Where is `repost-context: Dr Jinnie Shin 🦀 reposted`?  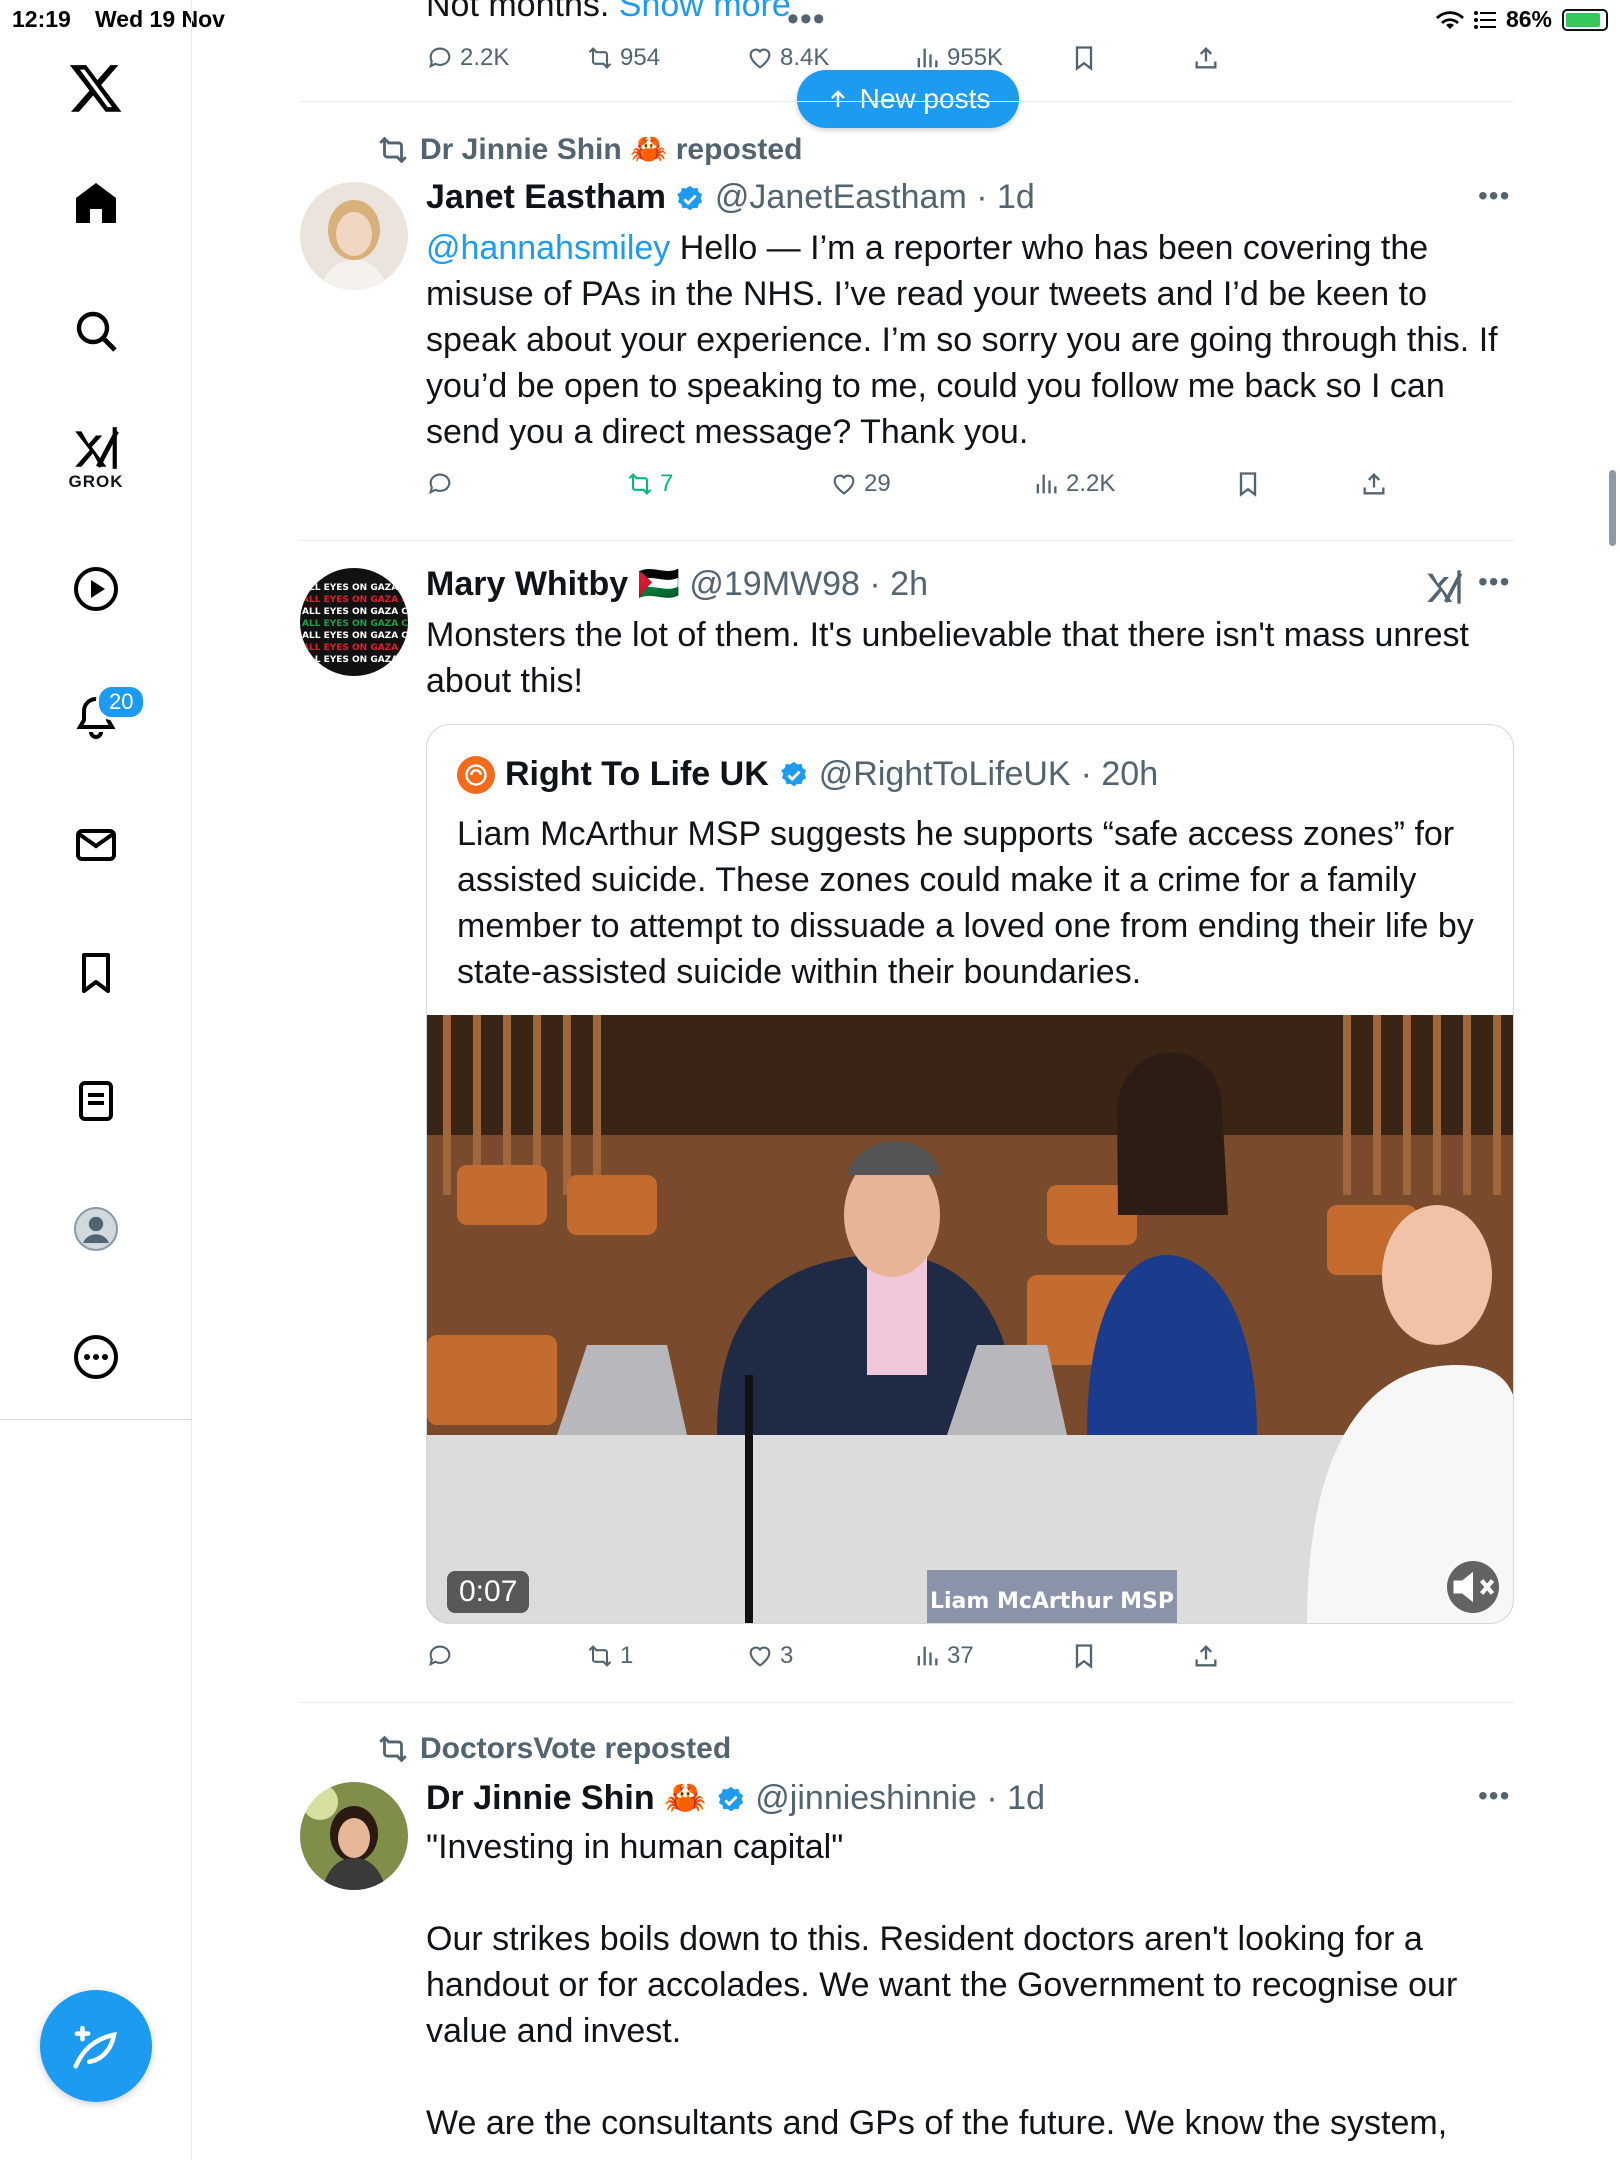 repost-context: Dr Jinnie Shin 🦀 reposted is located at coordinates (589, 149).